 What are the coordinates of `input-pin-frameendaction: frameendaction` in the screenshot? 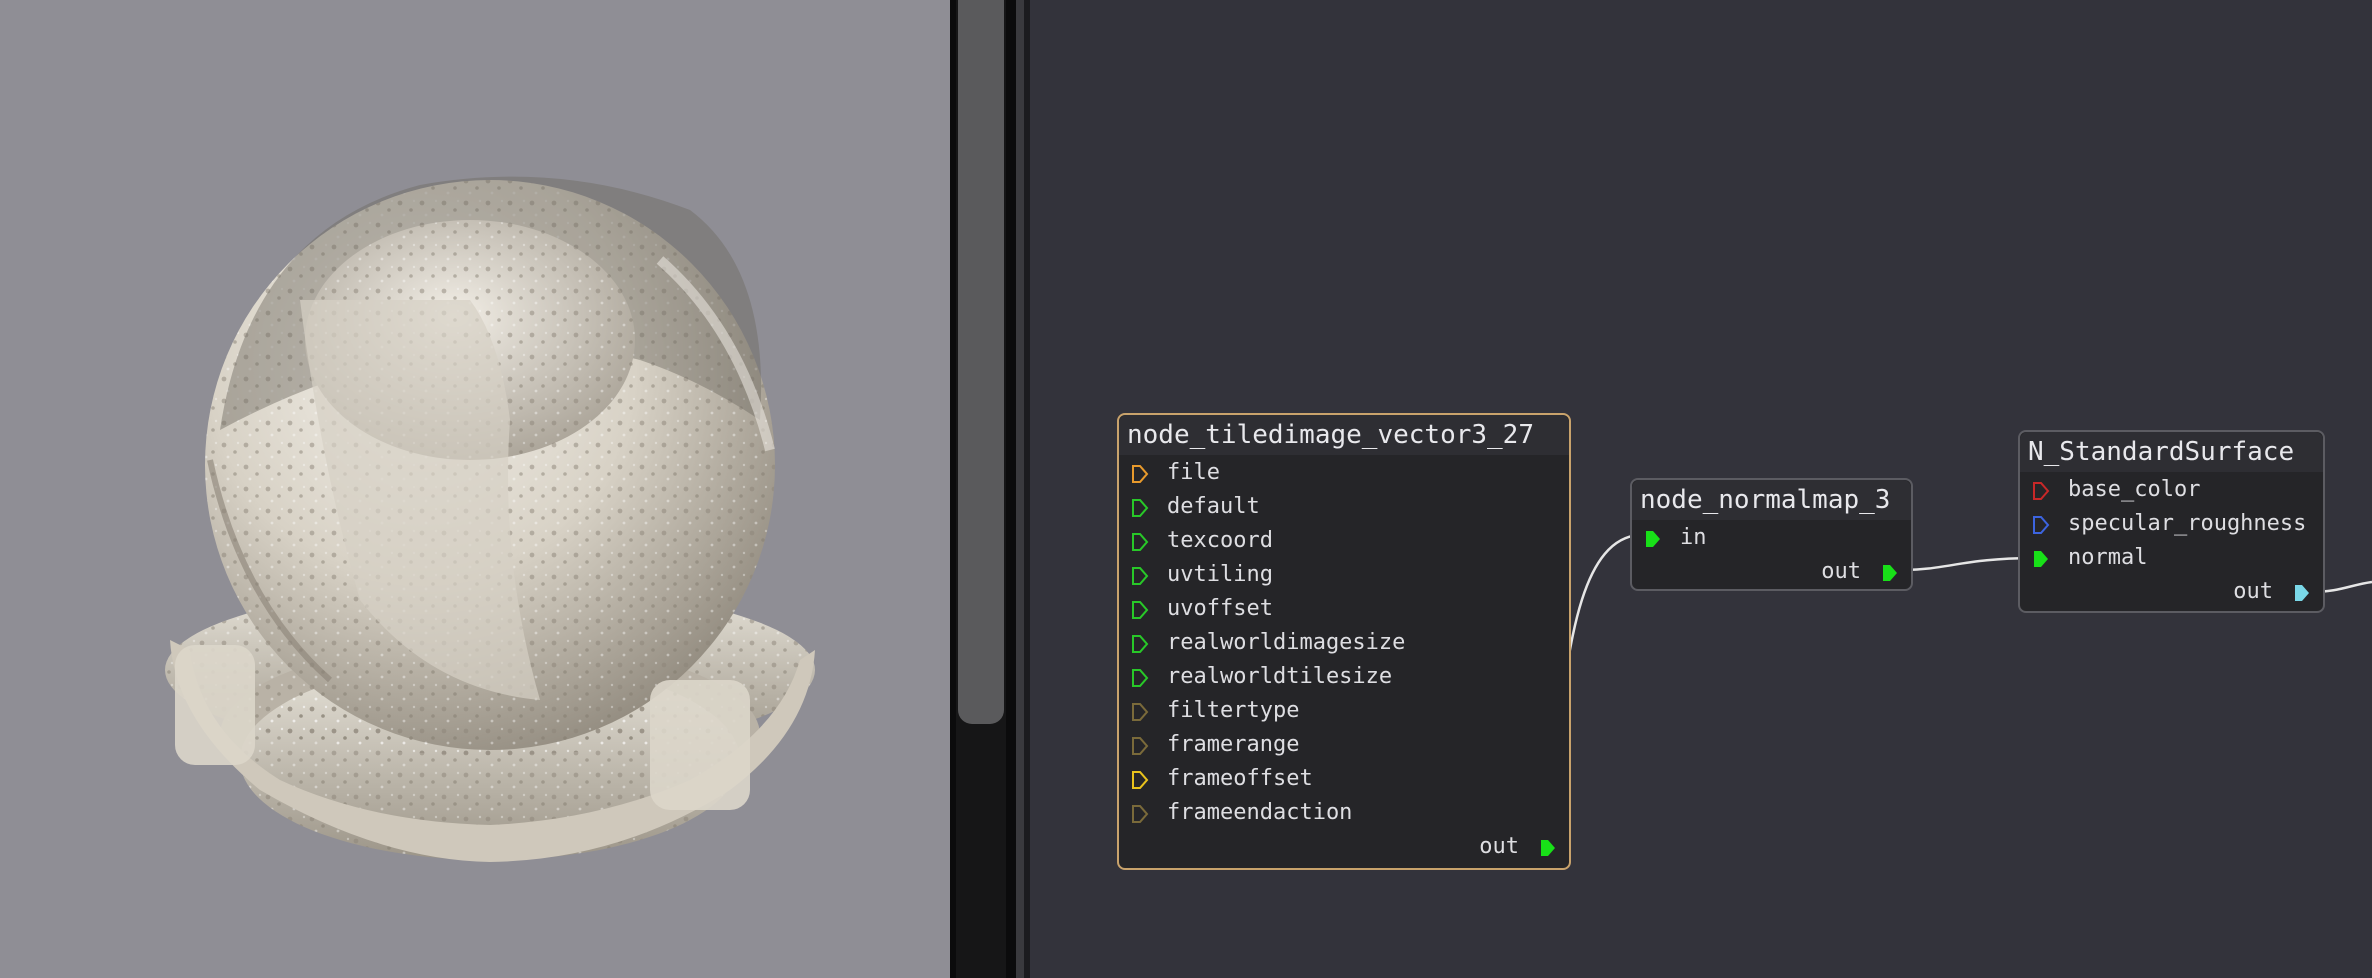 It's located at (1241, 813).